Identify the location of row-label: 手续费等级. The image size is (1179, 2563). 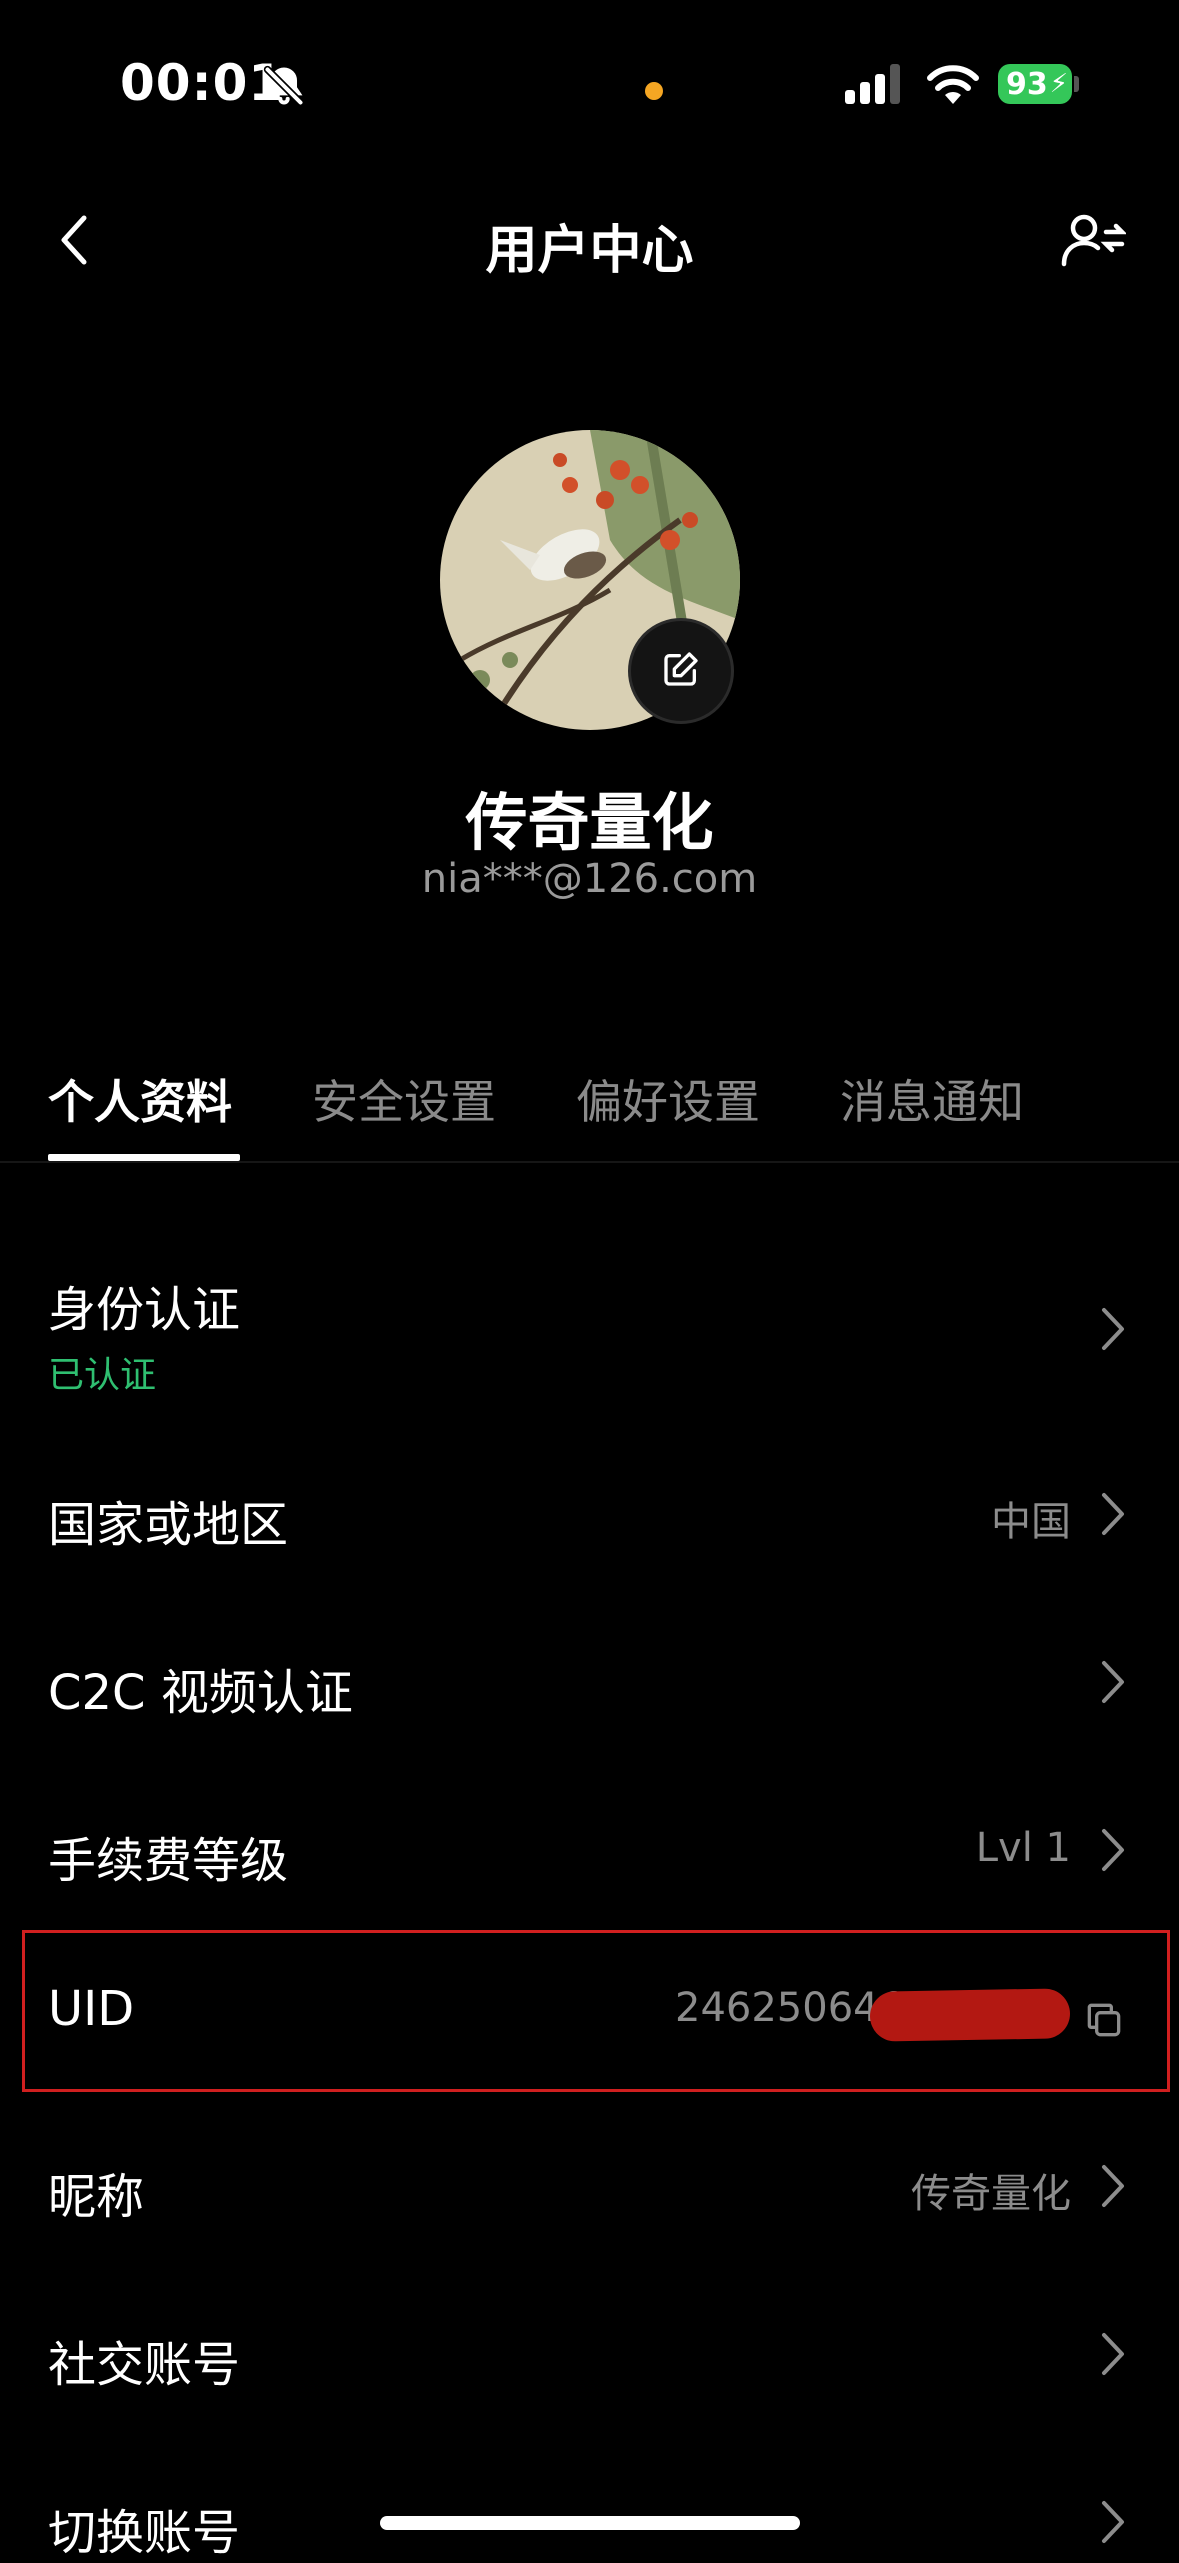
(168, 1861).